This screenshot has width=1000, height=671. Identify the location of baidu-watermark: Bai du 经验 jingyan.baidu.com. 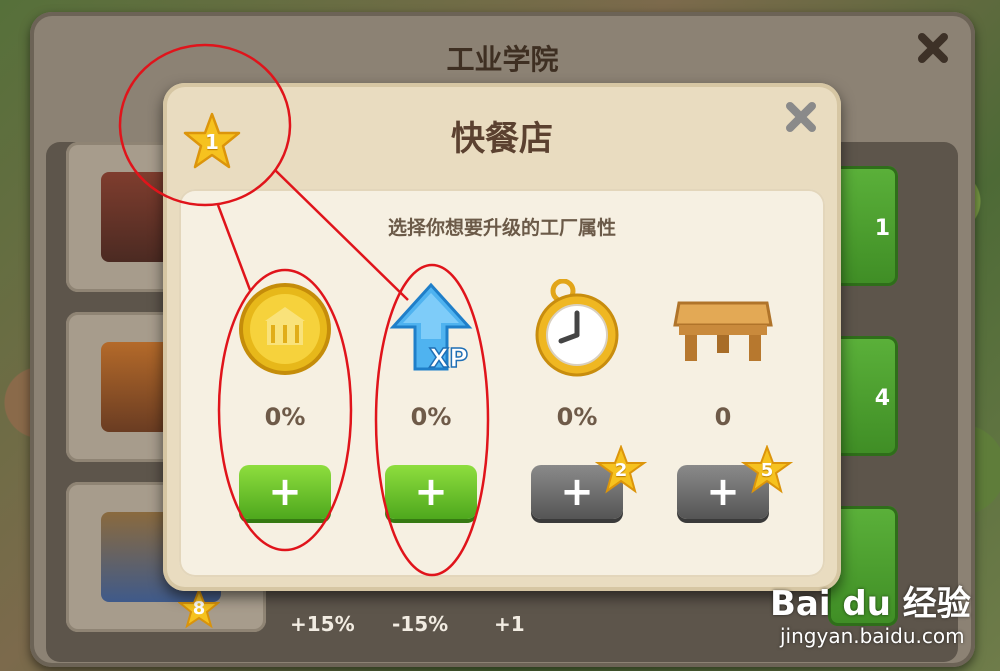
(877, 610).